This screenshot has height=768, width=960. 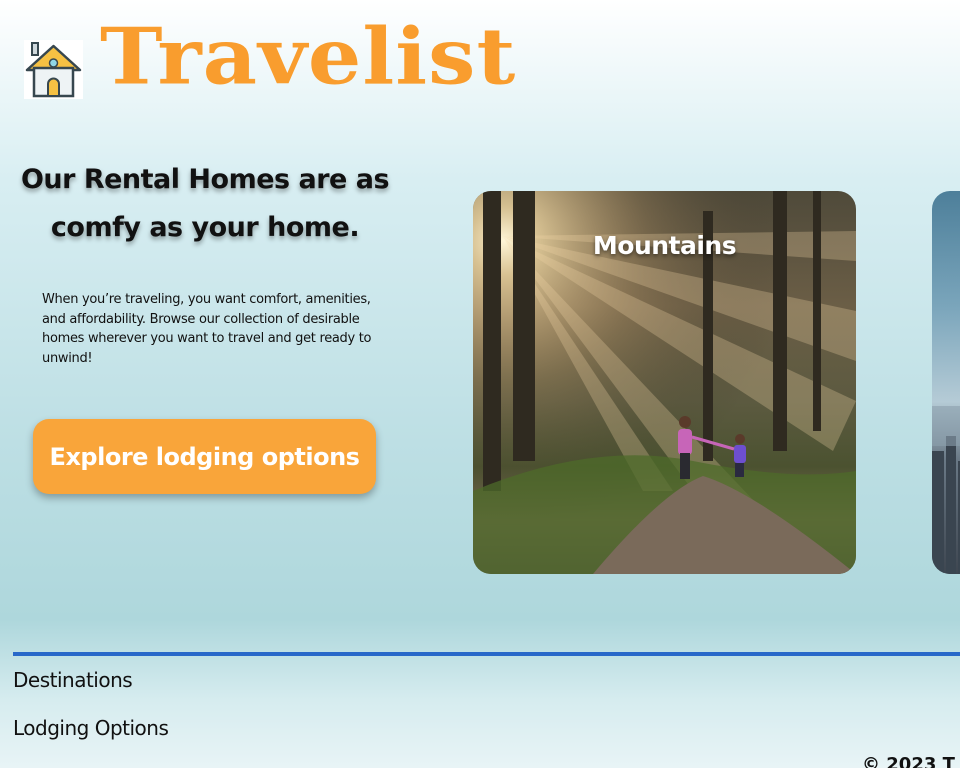 I want to click on footer-divider, so click(x=486, y=654).